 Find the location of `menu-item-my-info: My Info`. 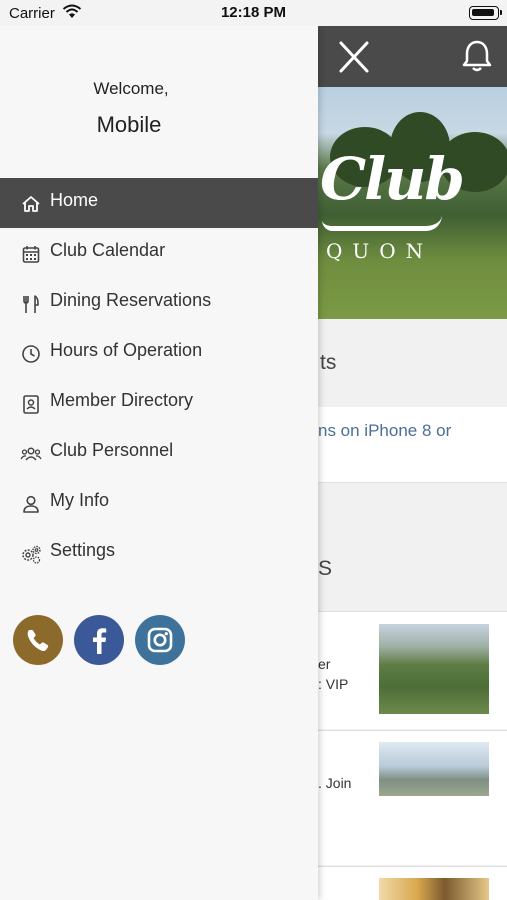

menu-item-my-info: My Info is located at coordinates (159, 503).